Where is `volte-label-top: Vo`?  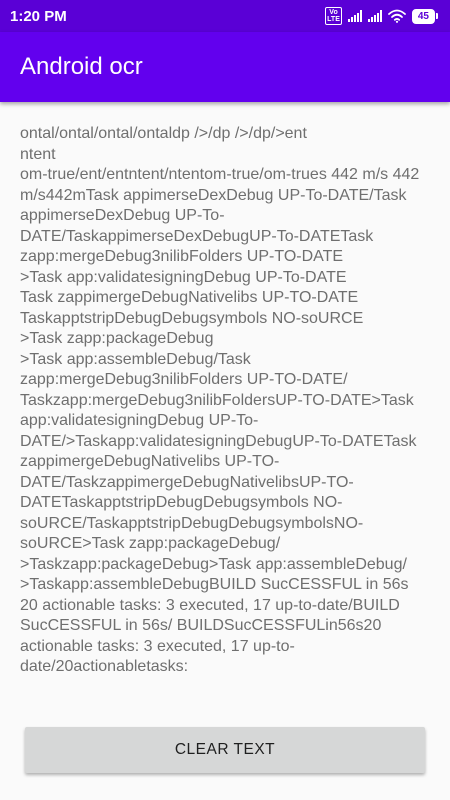 volte-label-top: Vo is located at coordinates (333, 12).